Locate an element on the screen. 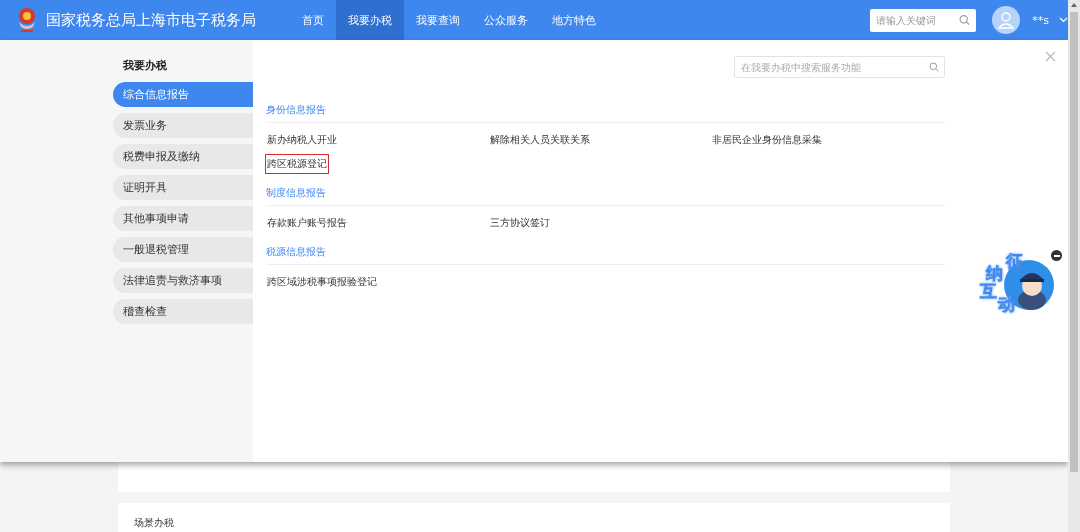 This screenshot has width=1080, height=532. nav-tab: 我要办税 is located at coordinates (370, 20).